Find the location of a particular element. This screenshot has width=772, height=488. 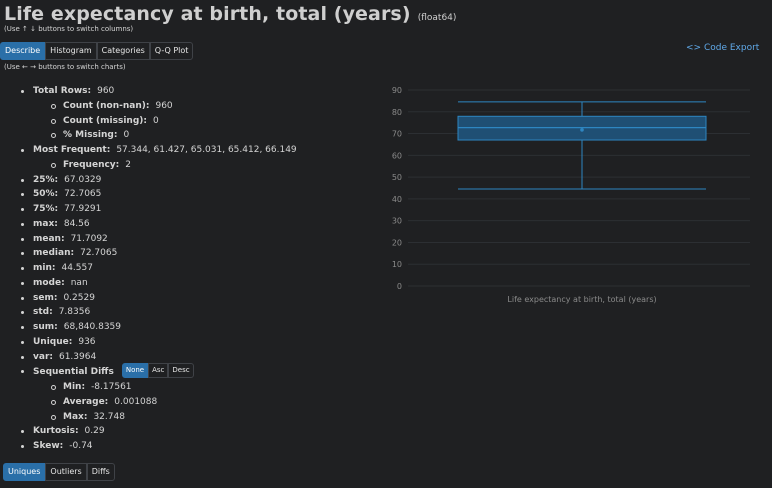

tab-qq-plot: Q-Q Plot is located at coordinates (171, 51).